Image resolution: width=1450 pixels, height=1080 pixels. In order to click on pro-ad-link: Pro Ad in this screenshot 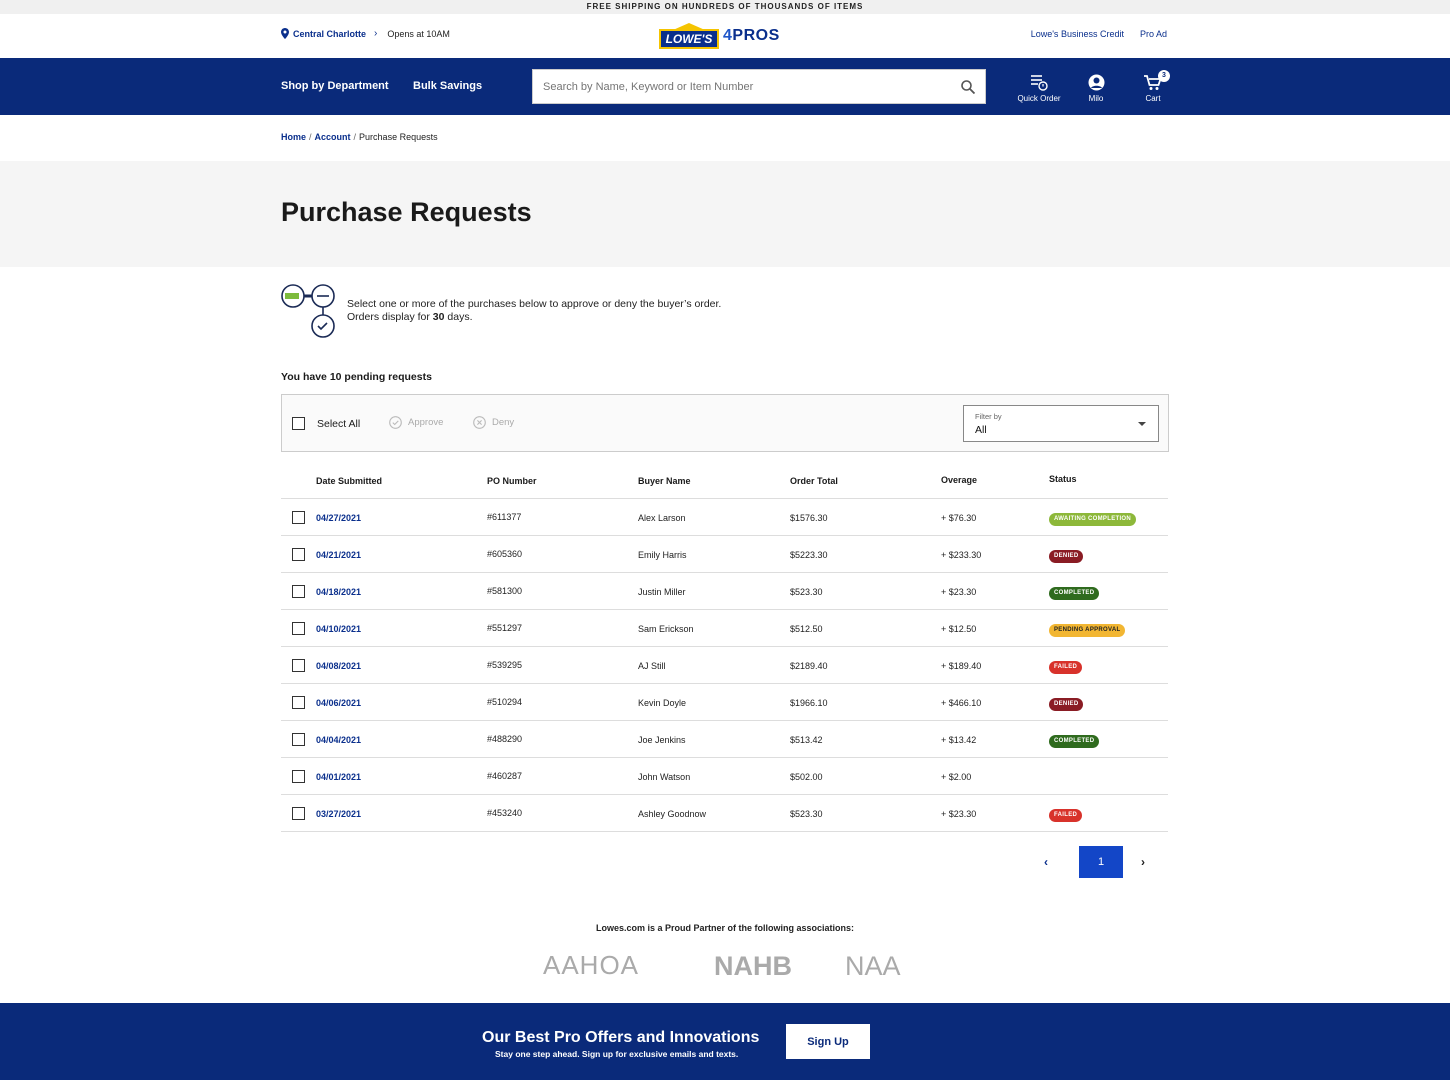, I will do `click(1153, 34)`.